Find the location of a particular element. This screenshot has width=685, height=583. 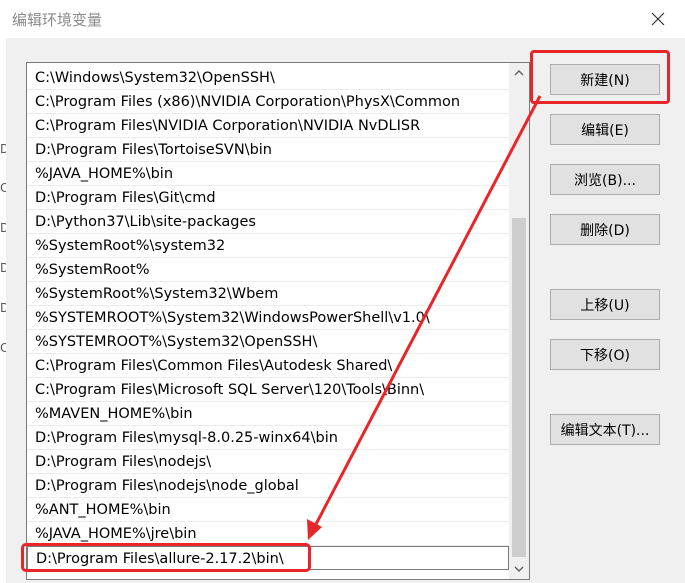

move-up-button: 上移(U) is located at coordinates (605, 304).